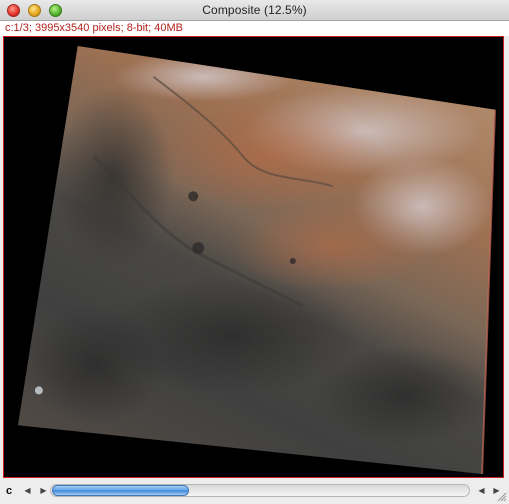  I want to click on image-info-text: c:1/3; 3995x3540 pixels; 8-bit; 40MB, so click(94, 28).